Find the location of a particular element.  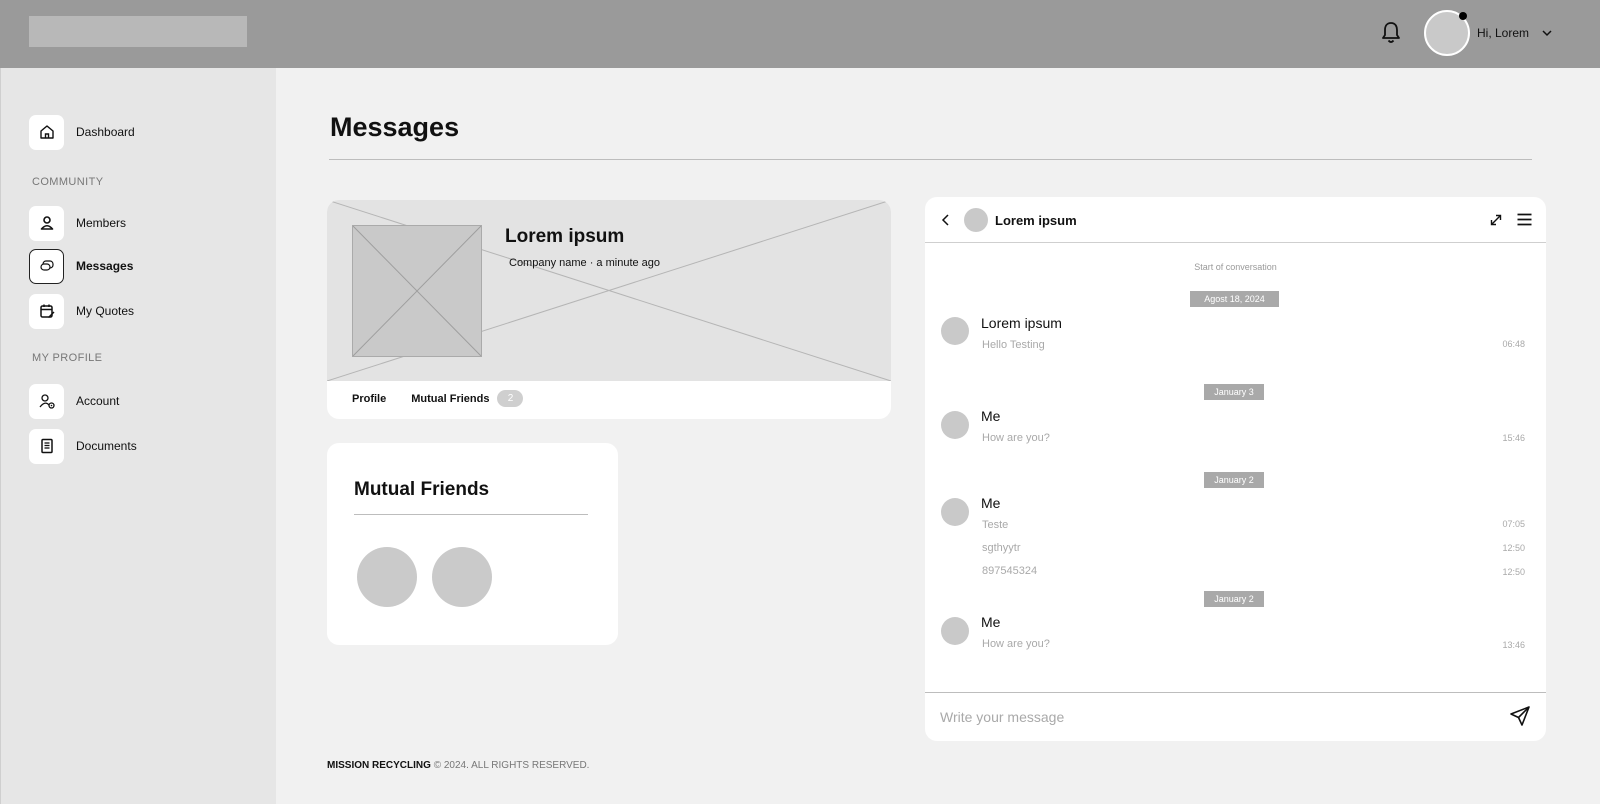

user-icon is located at coordinates (46, 223).